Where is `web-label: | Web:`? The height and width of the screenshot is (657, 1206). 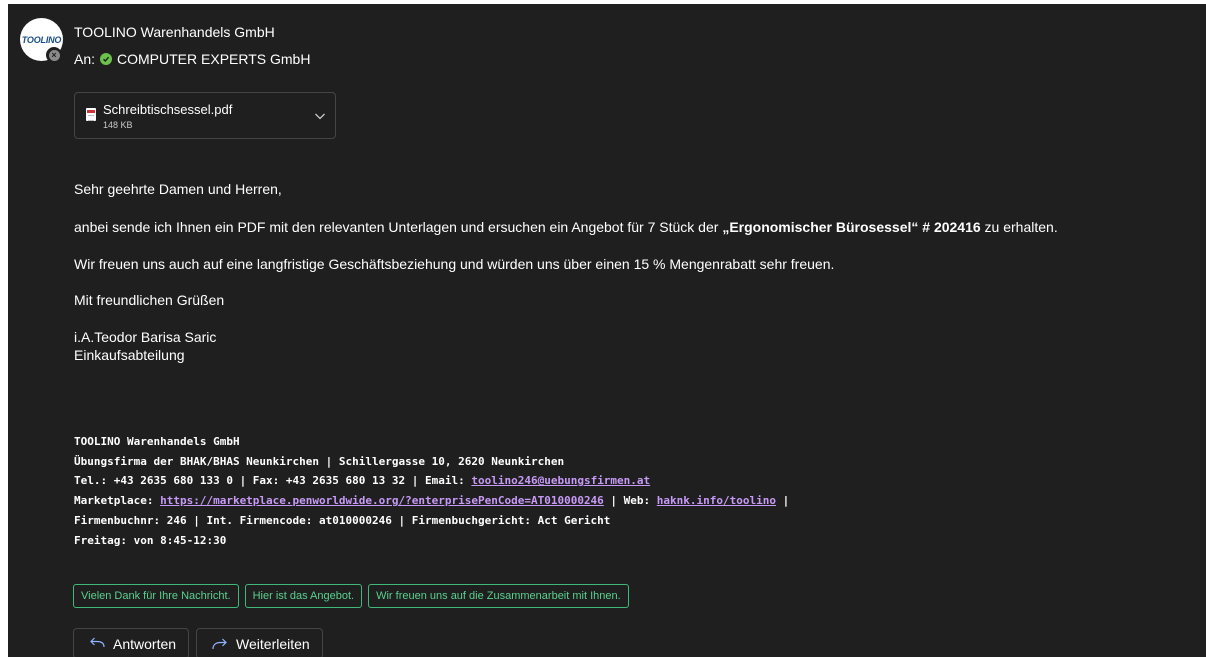
web-label: | Web: is located at coordinates (630, 501).